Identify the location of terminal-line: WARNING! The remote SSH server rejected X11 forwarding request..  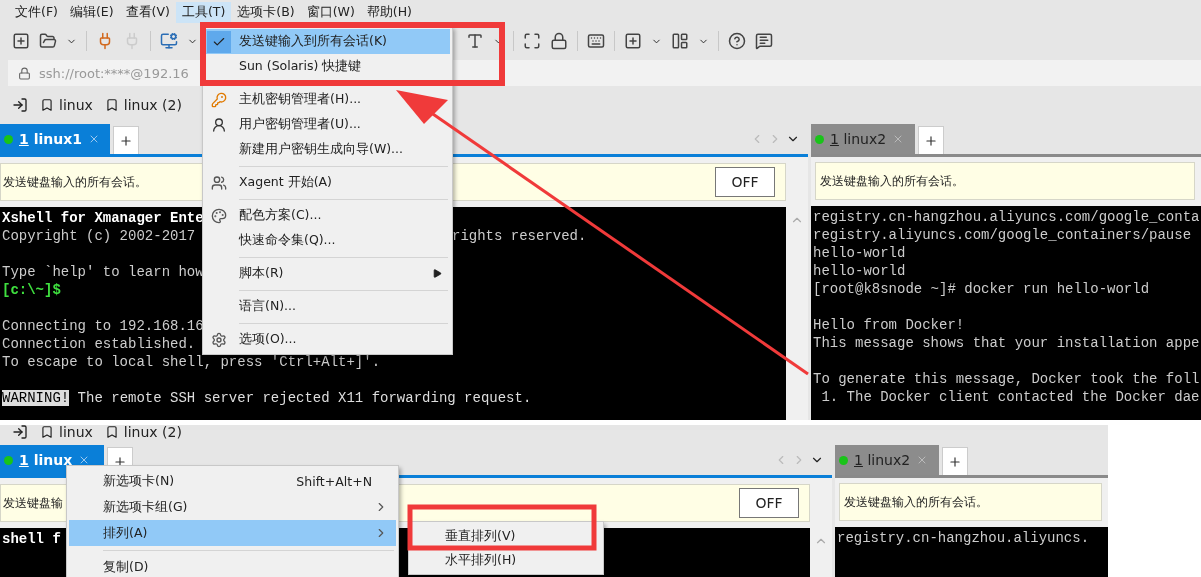
(267, 398).